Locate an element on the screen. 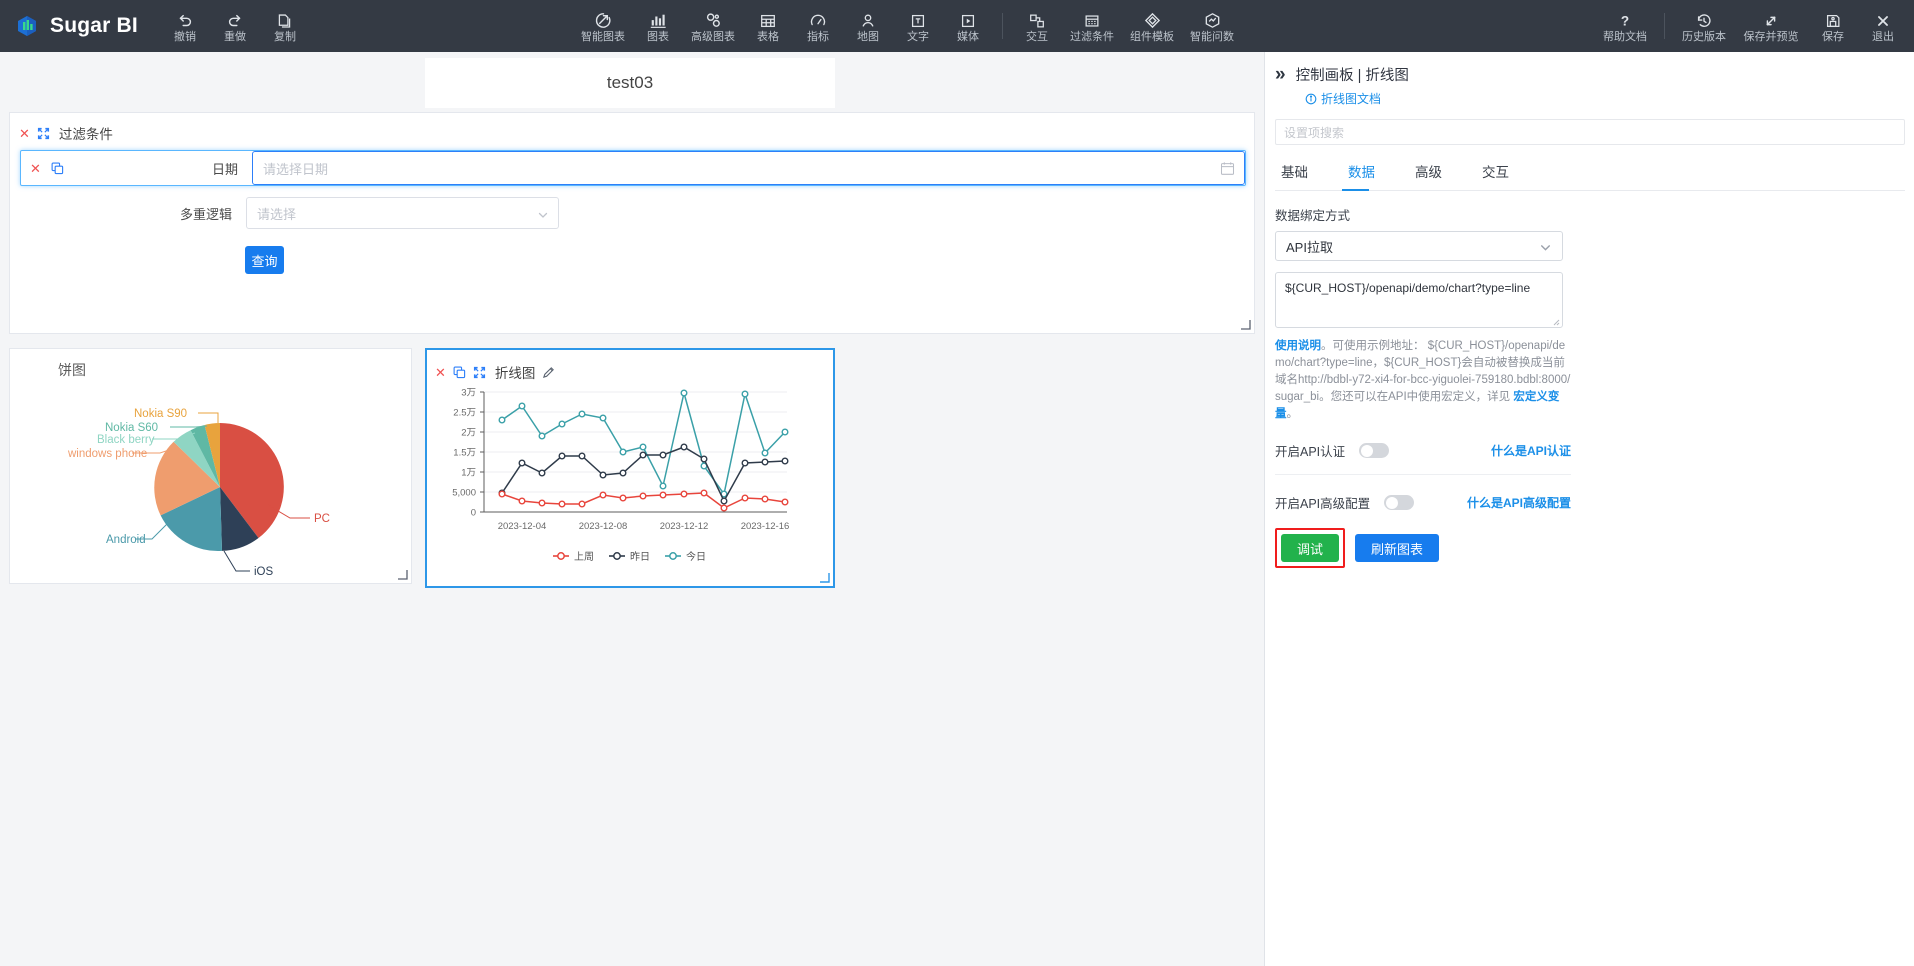 Image resolution: width=1914 pixels, height=966 pixels. query-button: 查询 is located at coordinates (264, 260).